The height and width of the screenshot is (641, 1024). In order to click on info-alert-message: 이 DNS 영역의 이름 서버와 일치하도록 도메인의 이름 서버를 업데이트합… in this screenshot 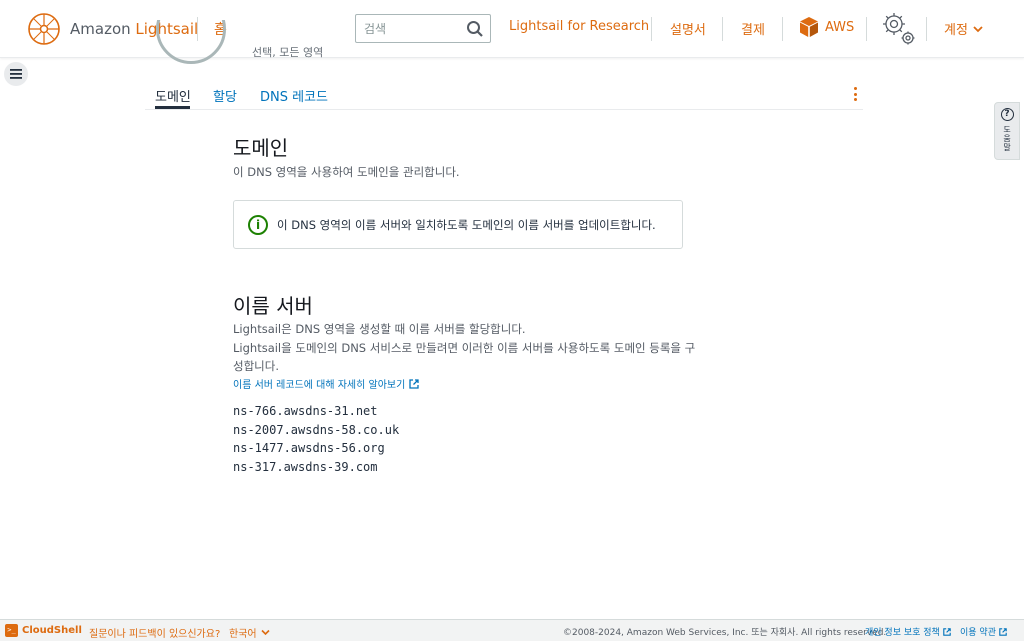, I will do `click(466, 224)`.